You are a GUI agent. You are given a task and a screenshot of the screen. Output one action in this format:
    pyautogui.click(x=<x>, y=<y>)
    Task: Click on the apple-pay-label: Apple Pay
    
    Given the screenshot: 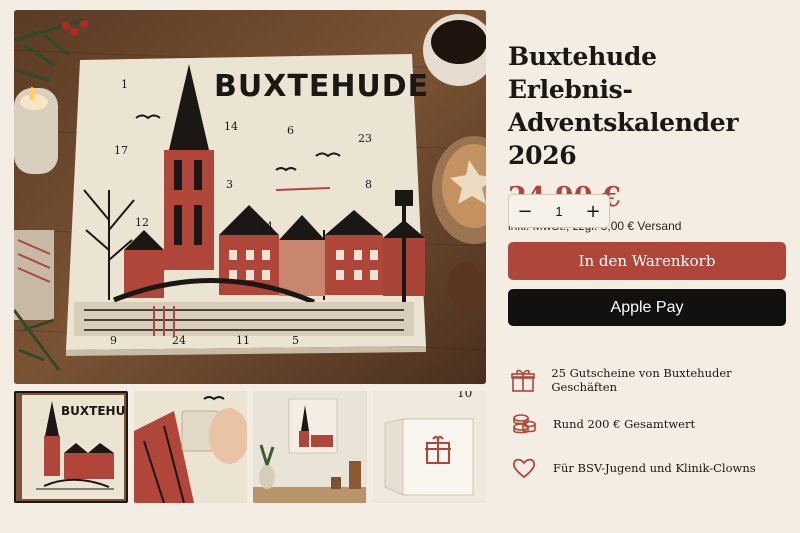 What is the action you would take?
    pyautogui.click(x=647, y=307)
    